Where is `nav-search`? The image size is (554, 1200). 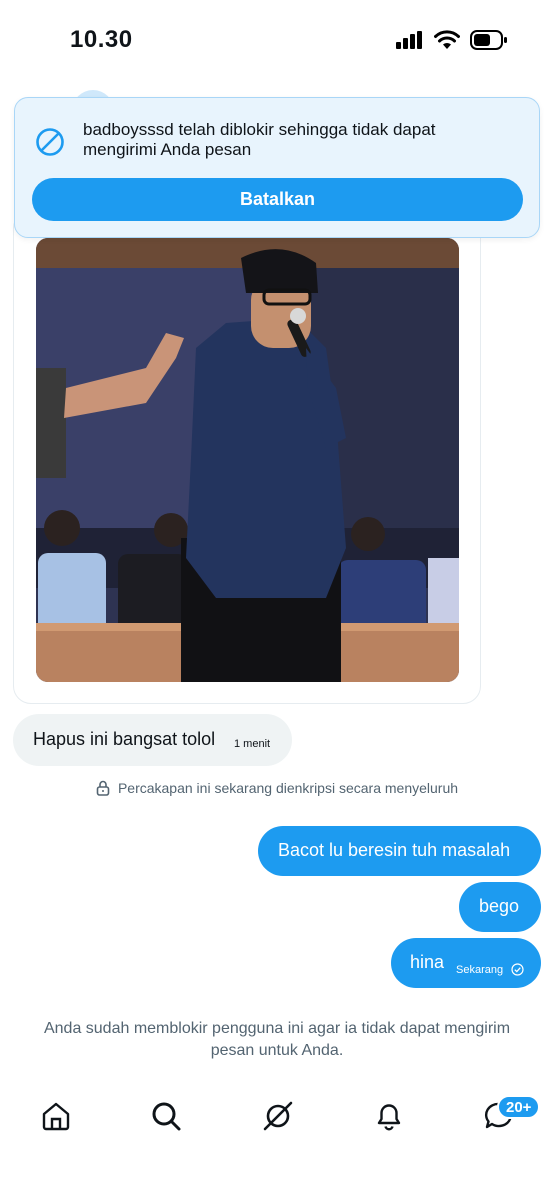 nav-search is located at coordinates (166, 1116).